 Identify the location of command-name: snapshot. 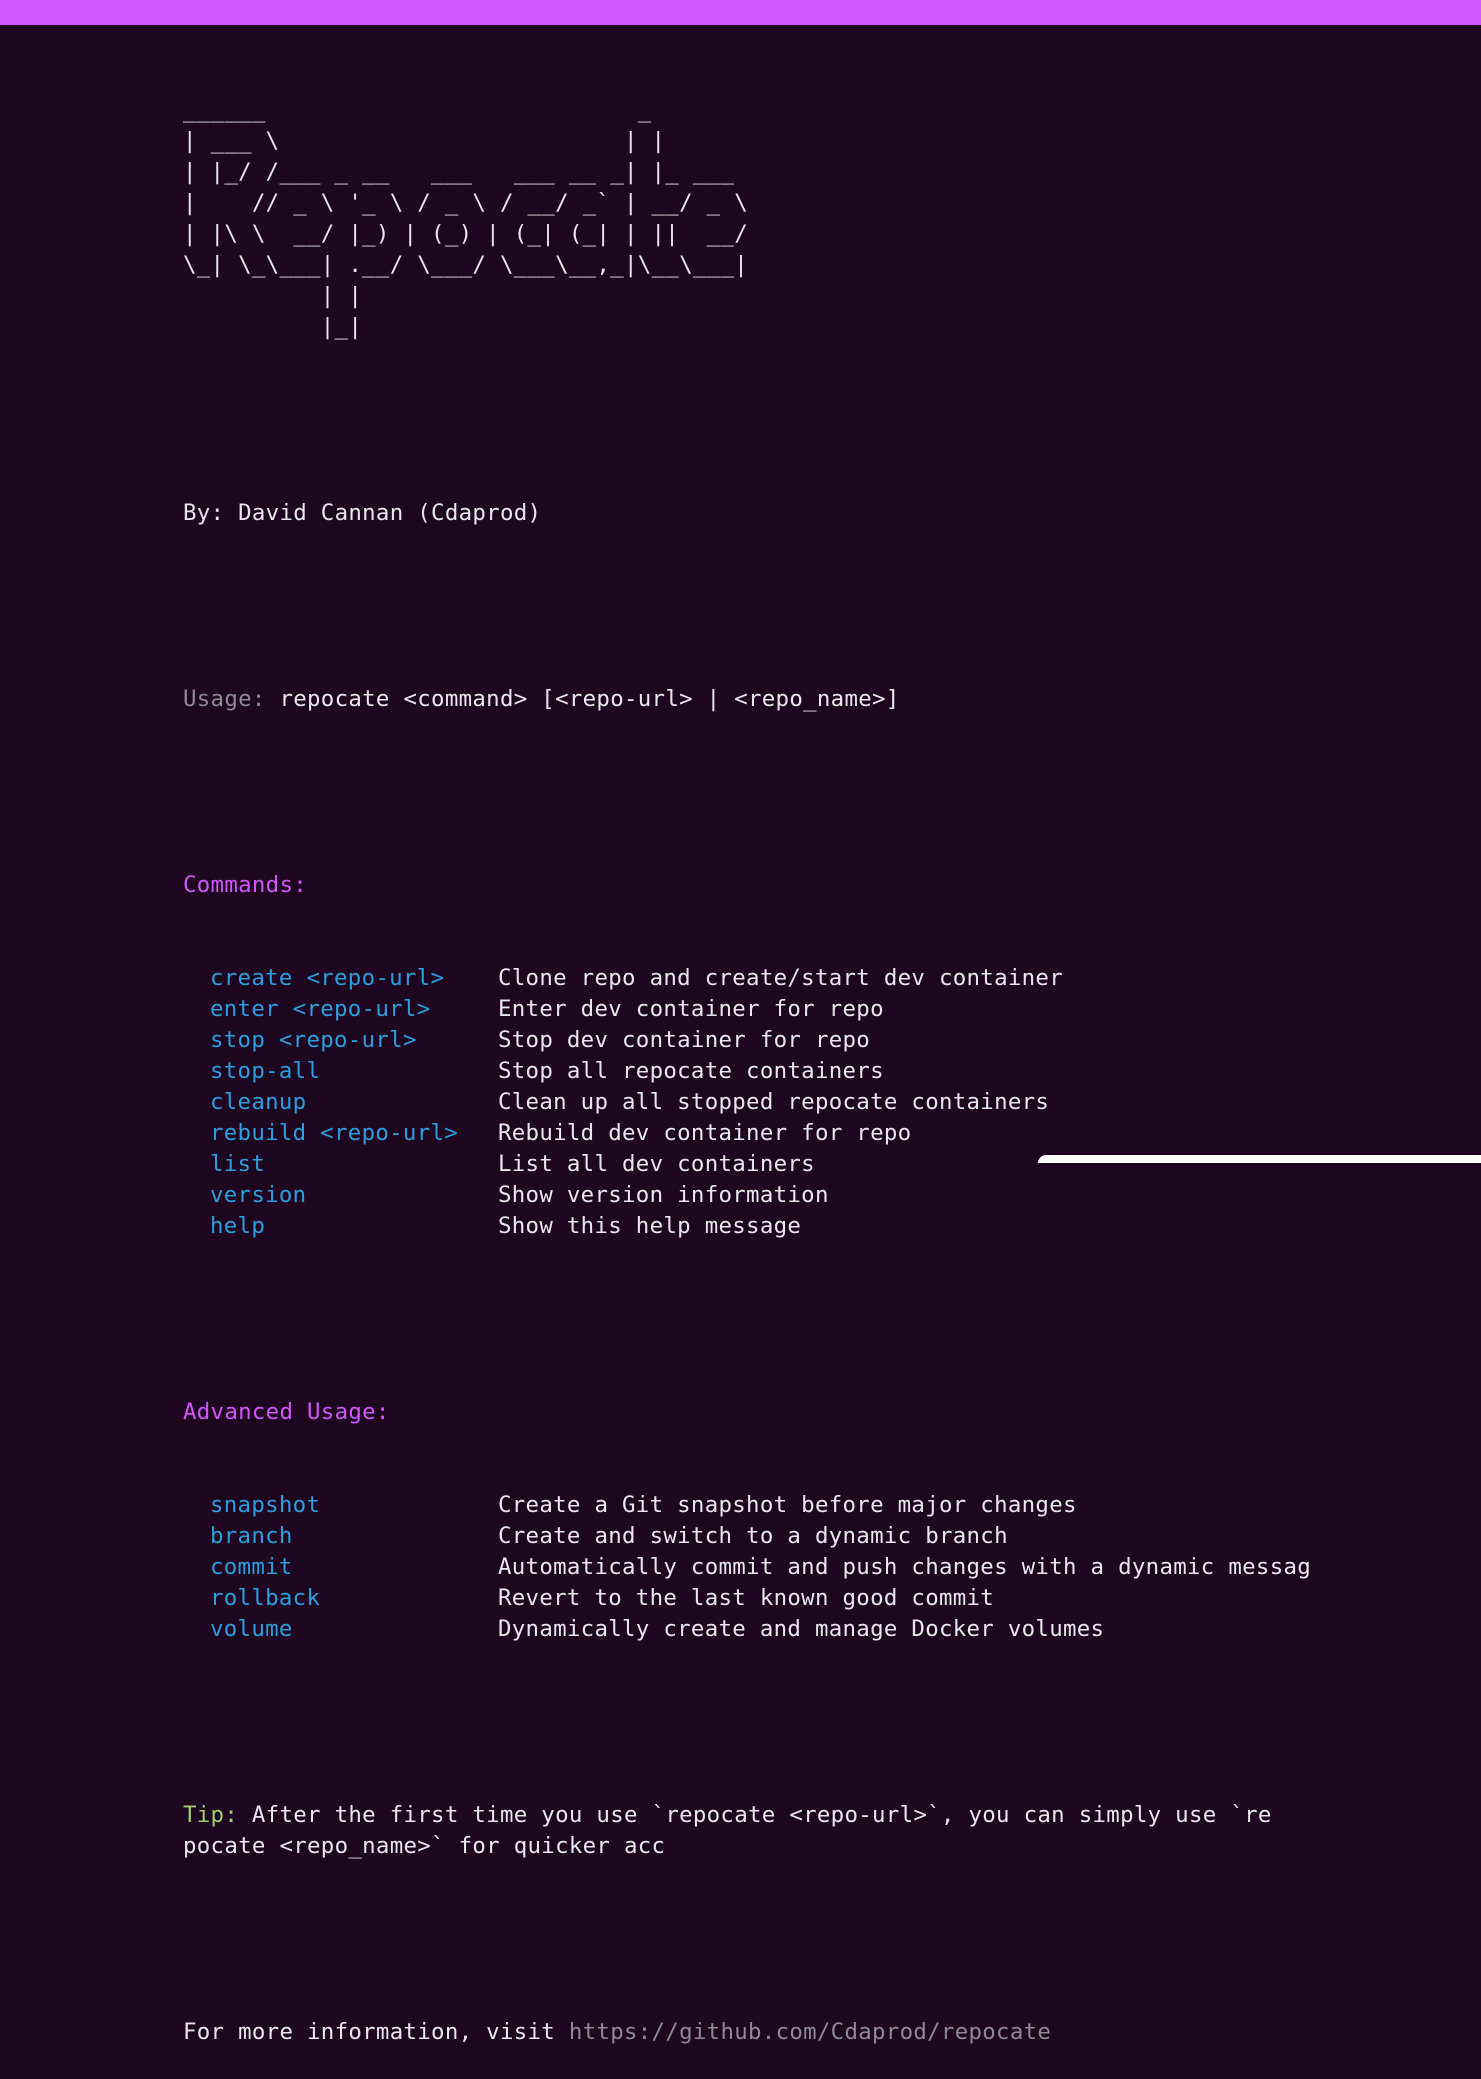
(265, 1505).